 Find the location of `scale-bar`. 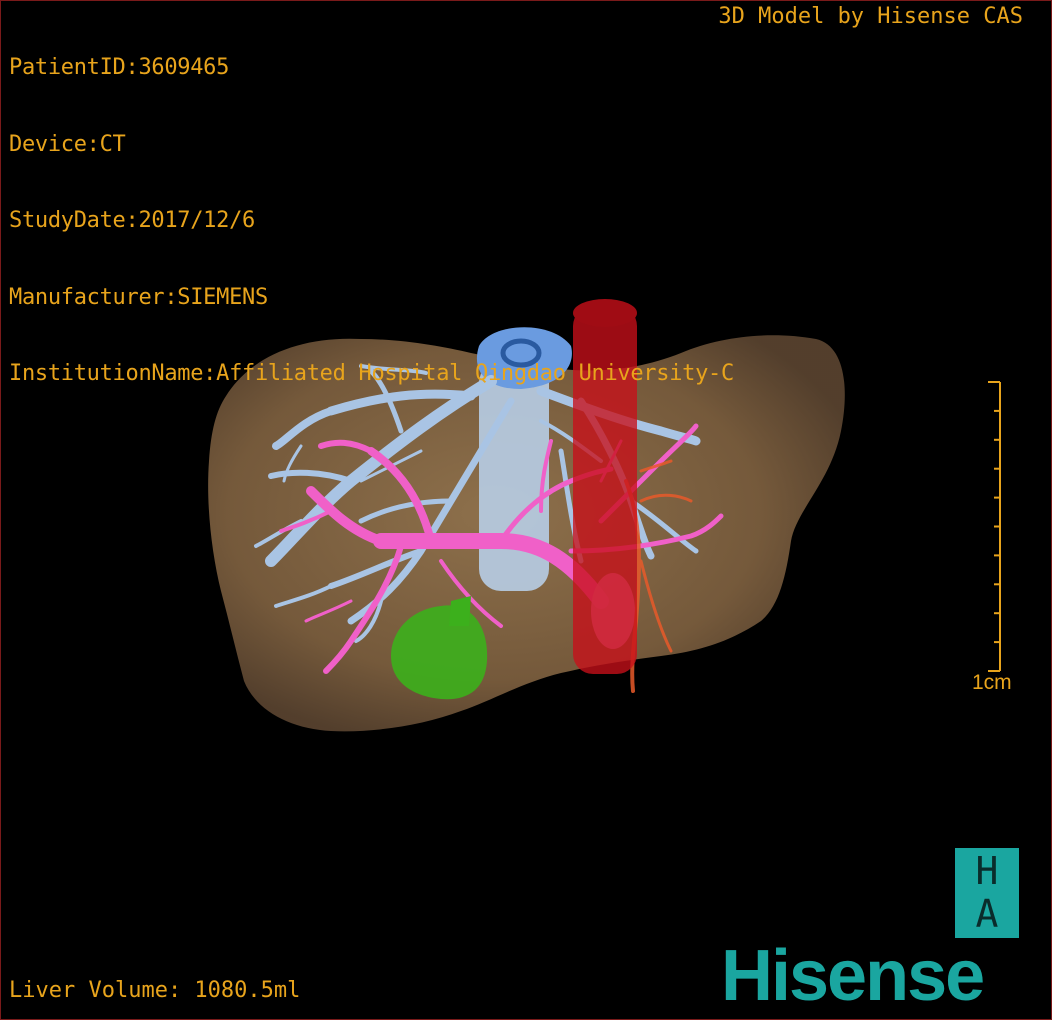

scale-bar is located at coordinates (994, 526).